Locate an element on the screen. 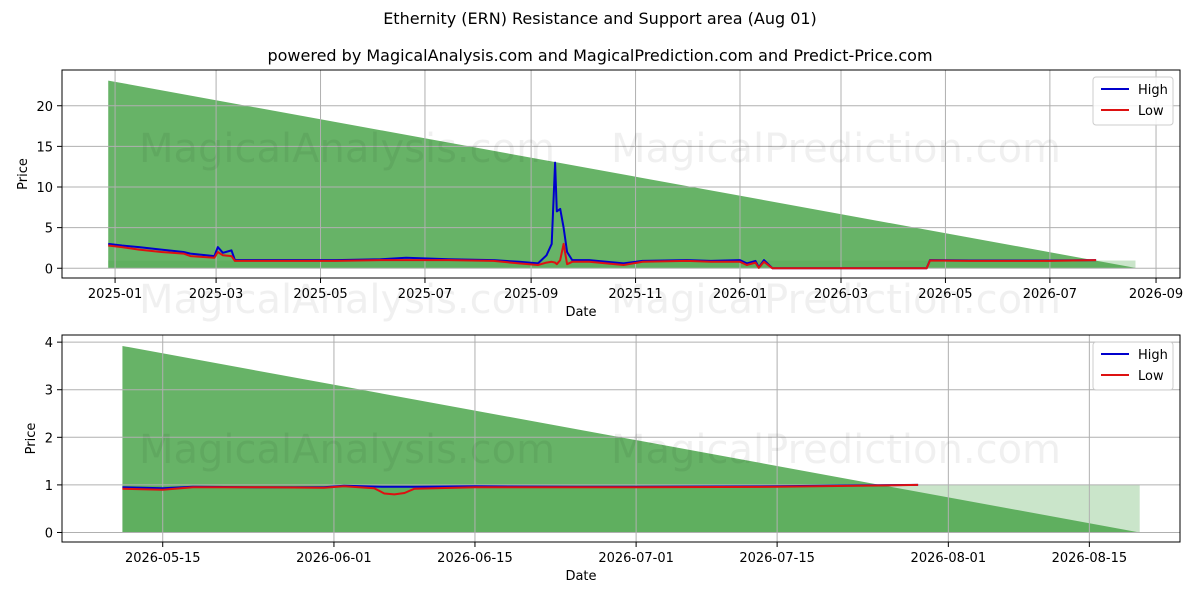  y-tick-label: 10 is located at coordinates (44, 188).